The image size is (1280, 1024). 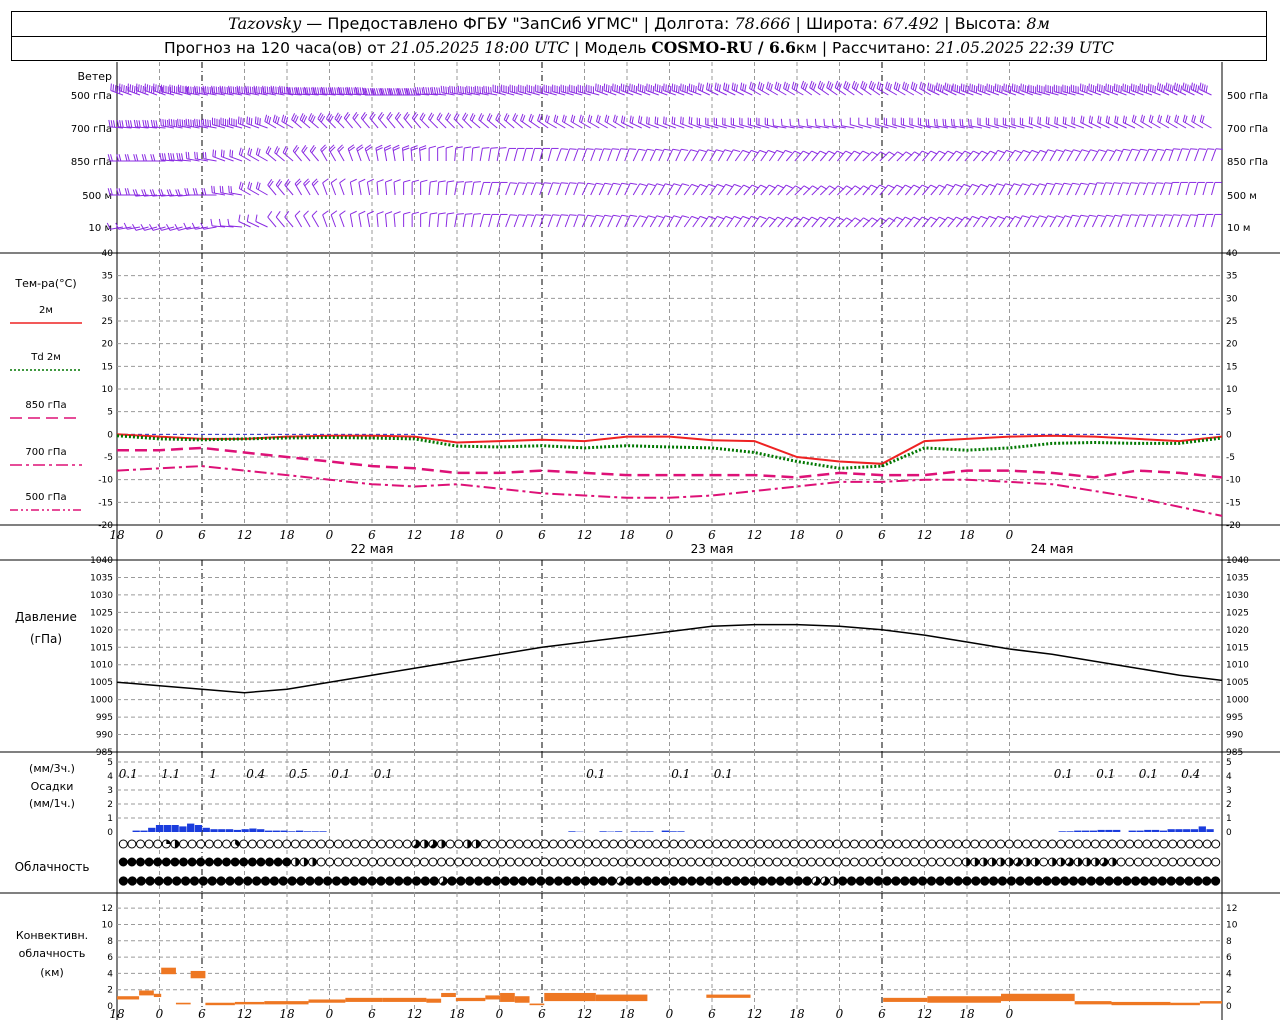 I want to click on hour-tick-label: 12, so click(x=754, y=535).